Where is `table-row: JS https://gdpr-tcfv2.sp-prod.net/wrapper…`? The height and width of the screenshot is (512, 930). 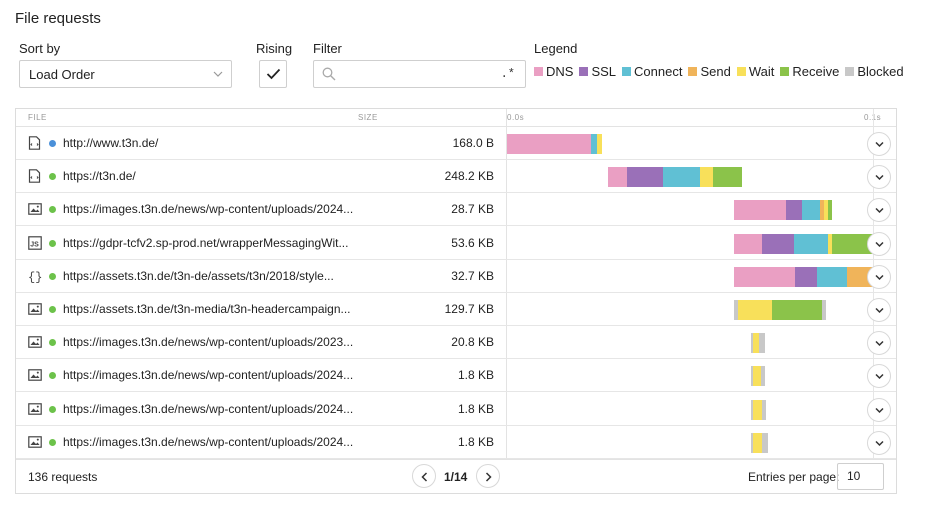 table-row: JS https://gdpr-tcfv2.sp-prod.net/wrapper… is located at coordinates (456, 243).